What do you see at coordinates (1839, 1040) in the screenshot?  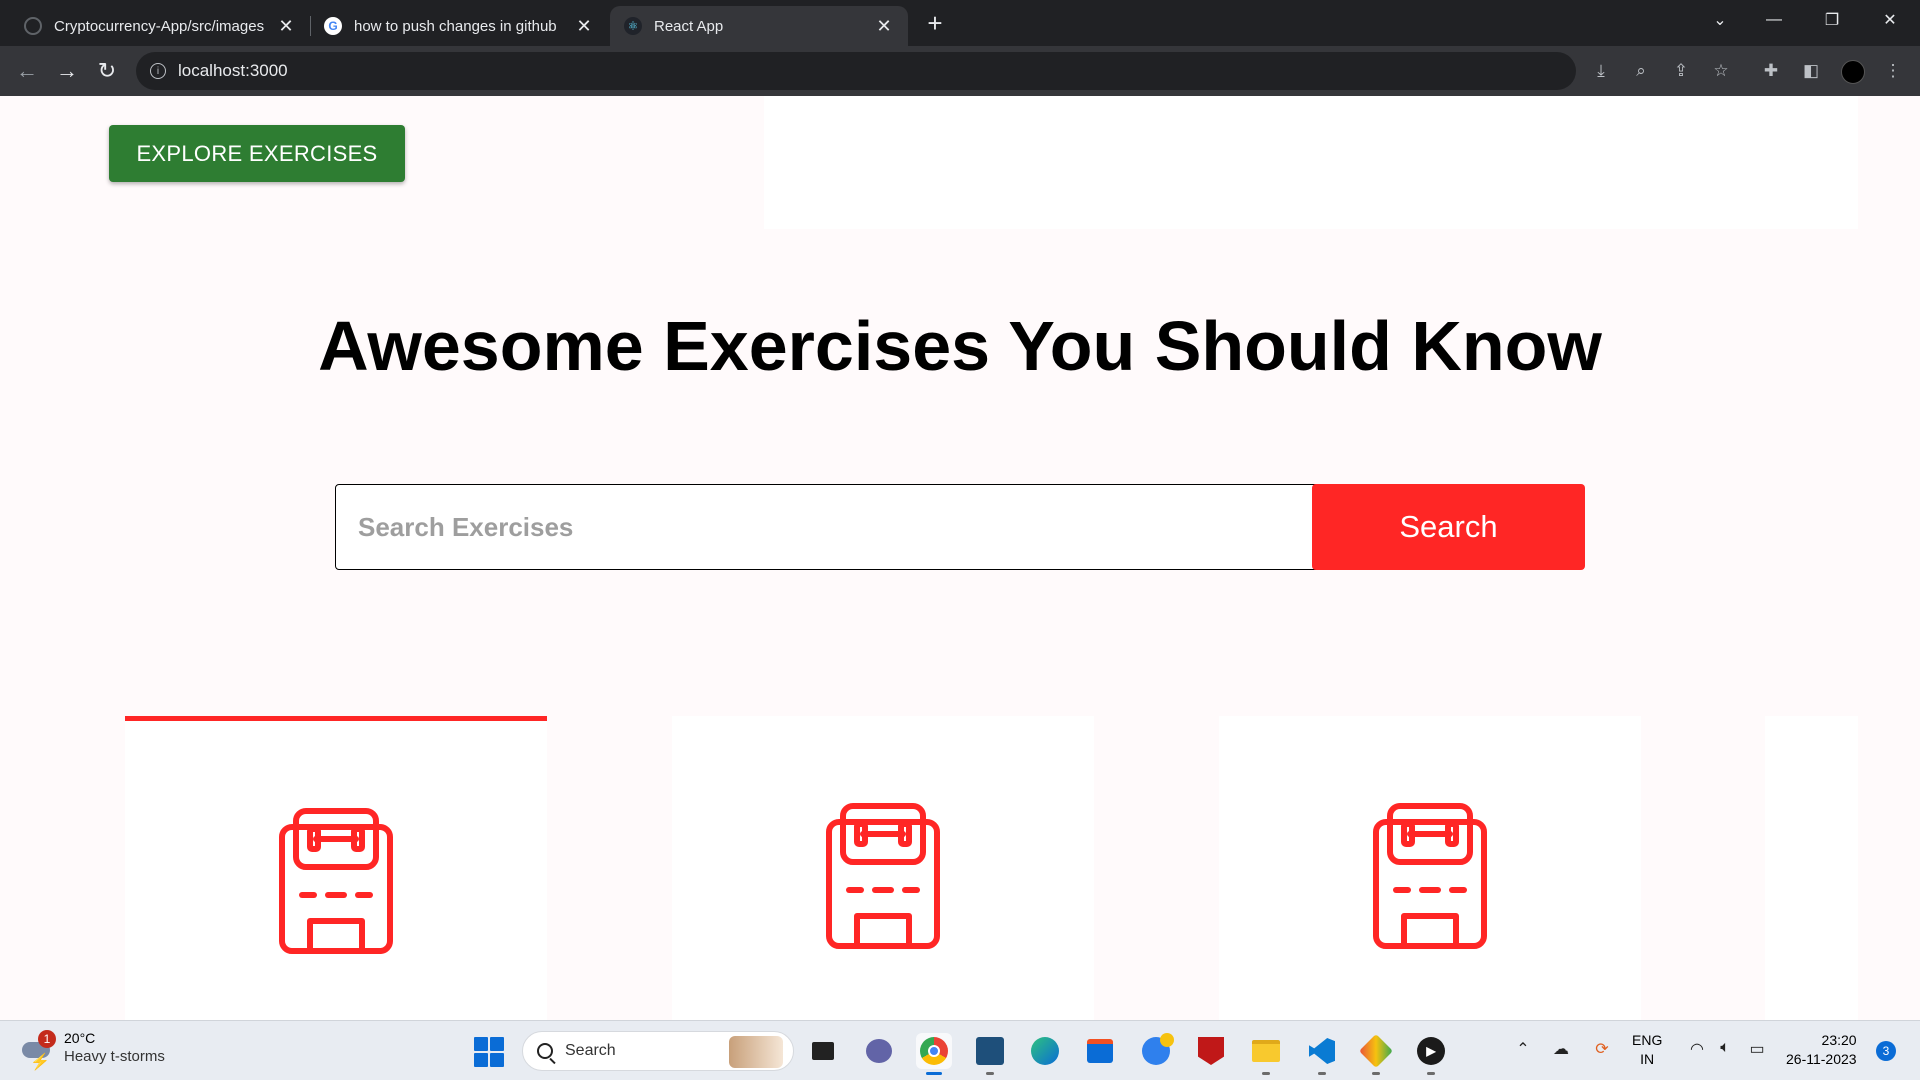 I see `clock-time: 23:20` at bounding box center [1839, 1040].